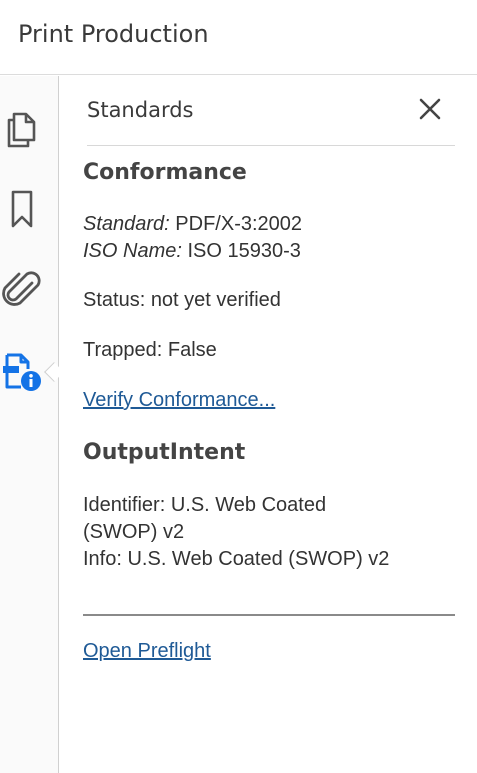  I want to click on identifier-line-2: (SWOP) v2, so click(134, 532).